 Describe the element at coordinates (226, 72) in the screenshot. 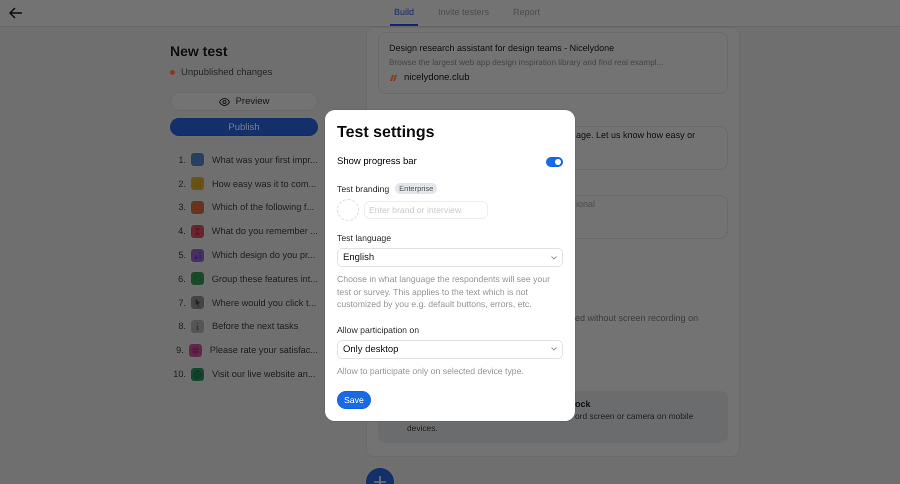

I see `status-text: Unpublished changes` at that location.